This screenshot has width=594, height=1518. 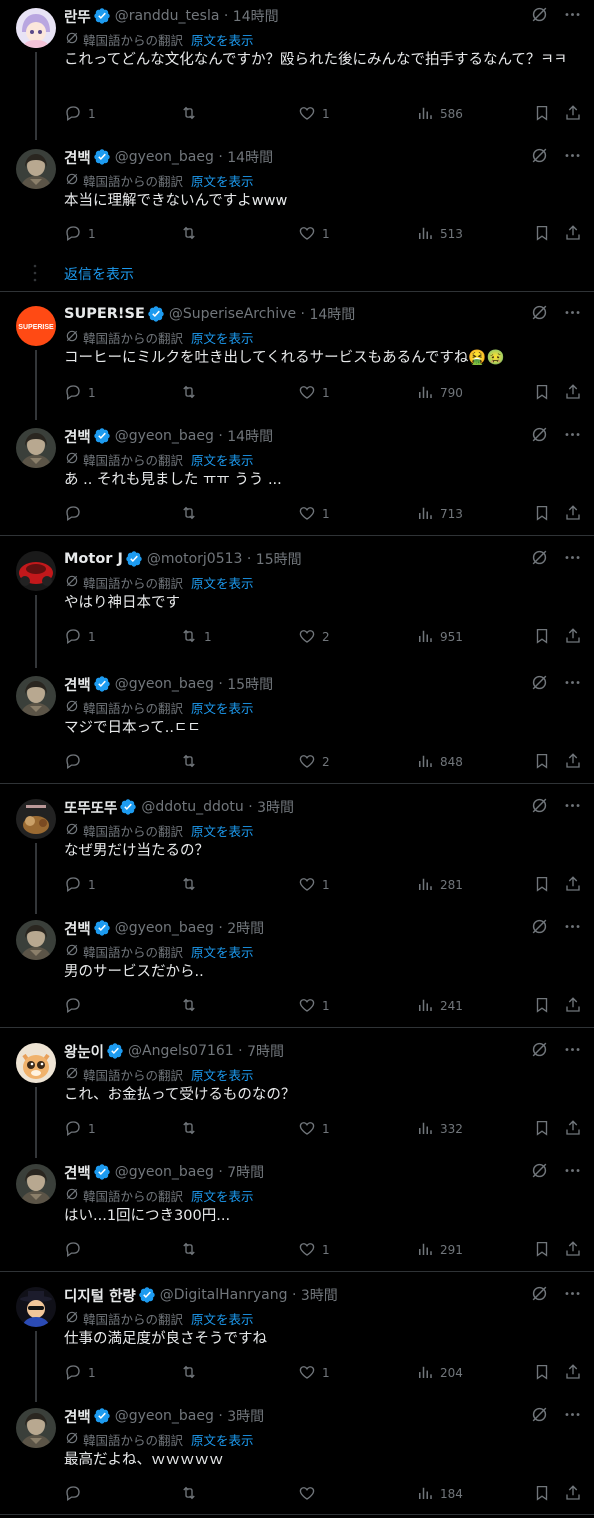 What do you see at coordinates (439, 637) in the screenshot?
I see `views-button: 951` at bounding box center [439, 637].